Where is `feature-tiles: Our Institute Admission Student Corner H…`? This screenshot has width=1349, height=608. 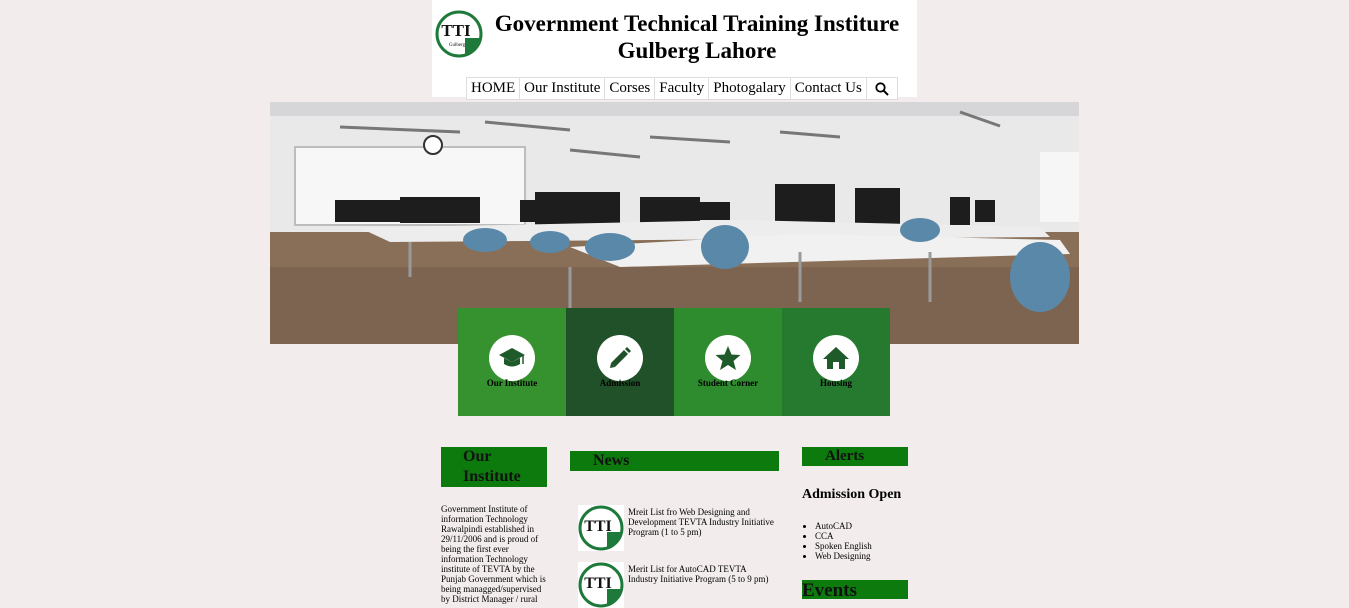 feature-tiles: Our Institute Admission Student Corner H… is located at coordinates (674, 362).